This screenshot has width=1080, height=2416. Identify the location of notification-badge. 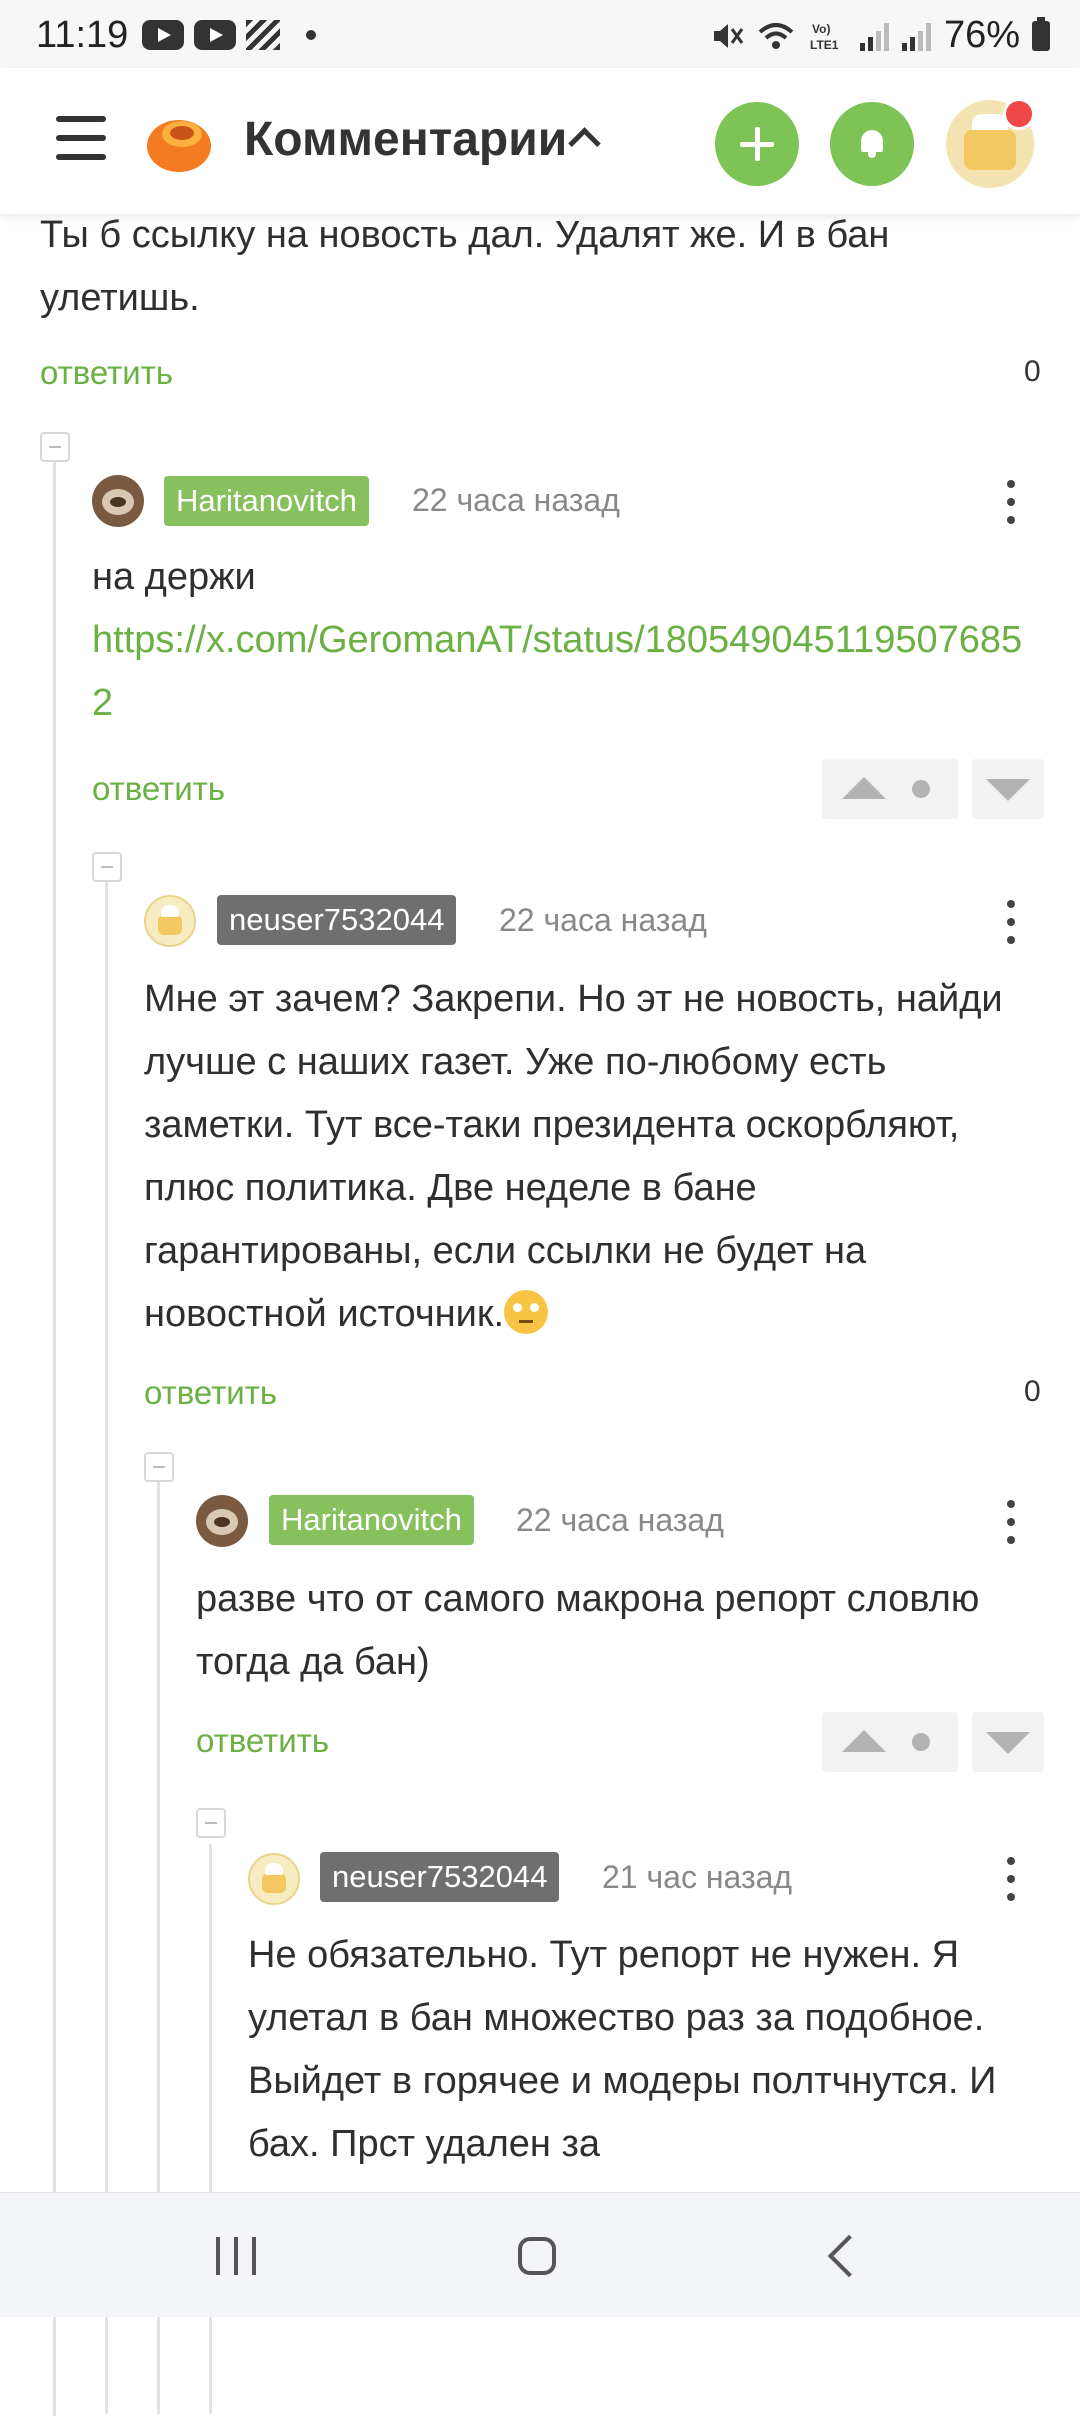
(1019, 114).